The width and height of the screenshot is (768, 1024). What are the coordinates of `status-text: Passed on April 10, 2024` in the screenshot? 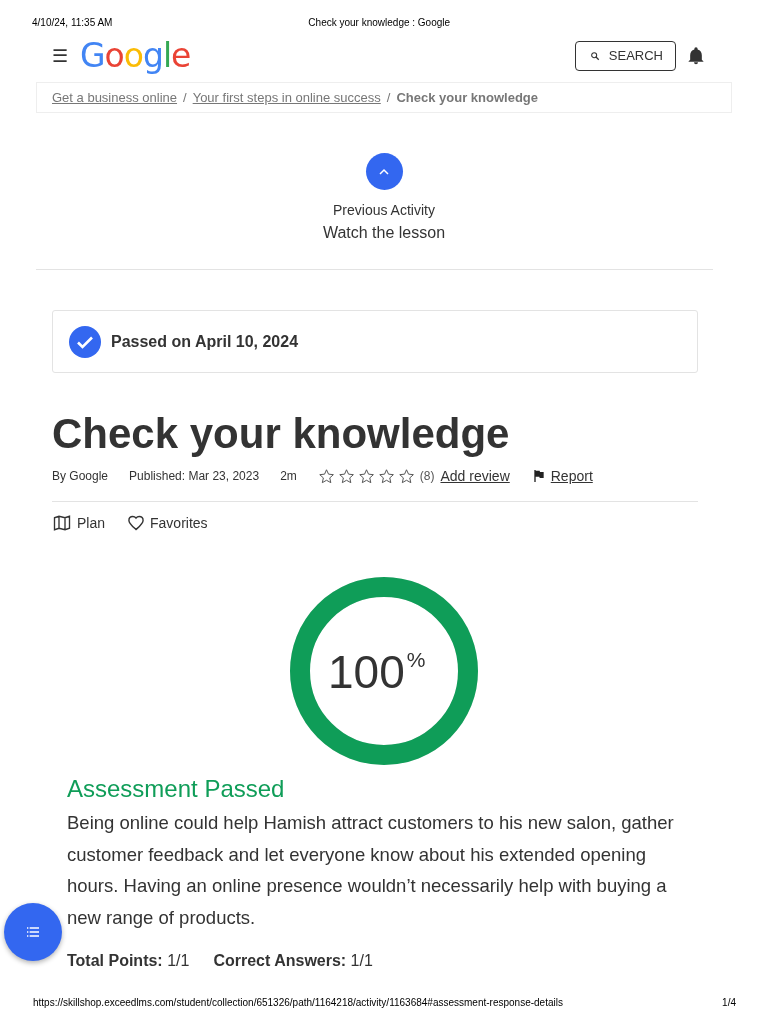 It's located at (205, 341).